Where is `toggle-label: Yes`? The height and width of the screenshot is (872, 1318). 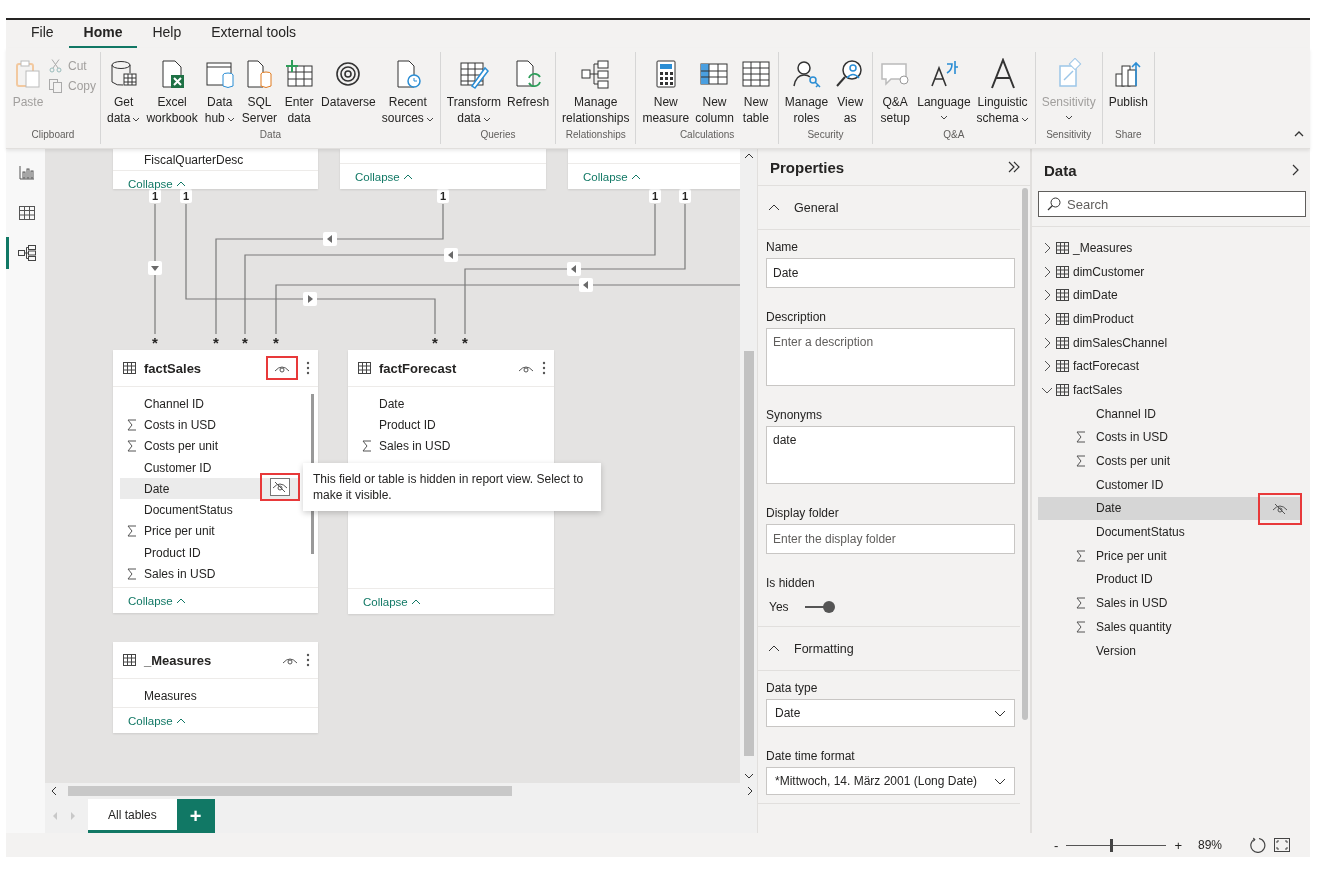 toggle-label: Yes is located at coordinates (779, 607).